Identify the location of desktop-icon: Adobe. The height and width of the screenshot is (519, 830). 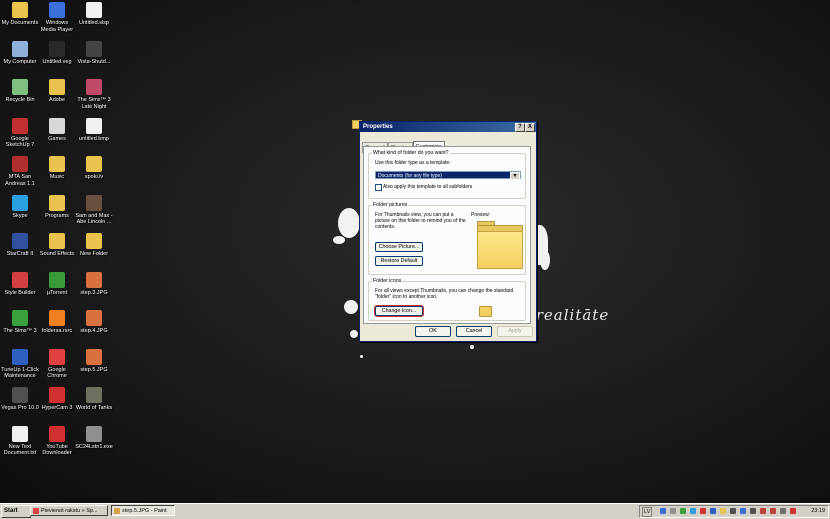
(57, 91).